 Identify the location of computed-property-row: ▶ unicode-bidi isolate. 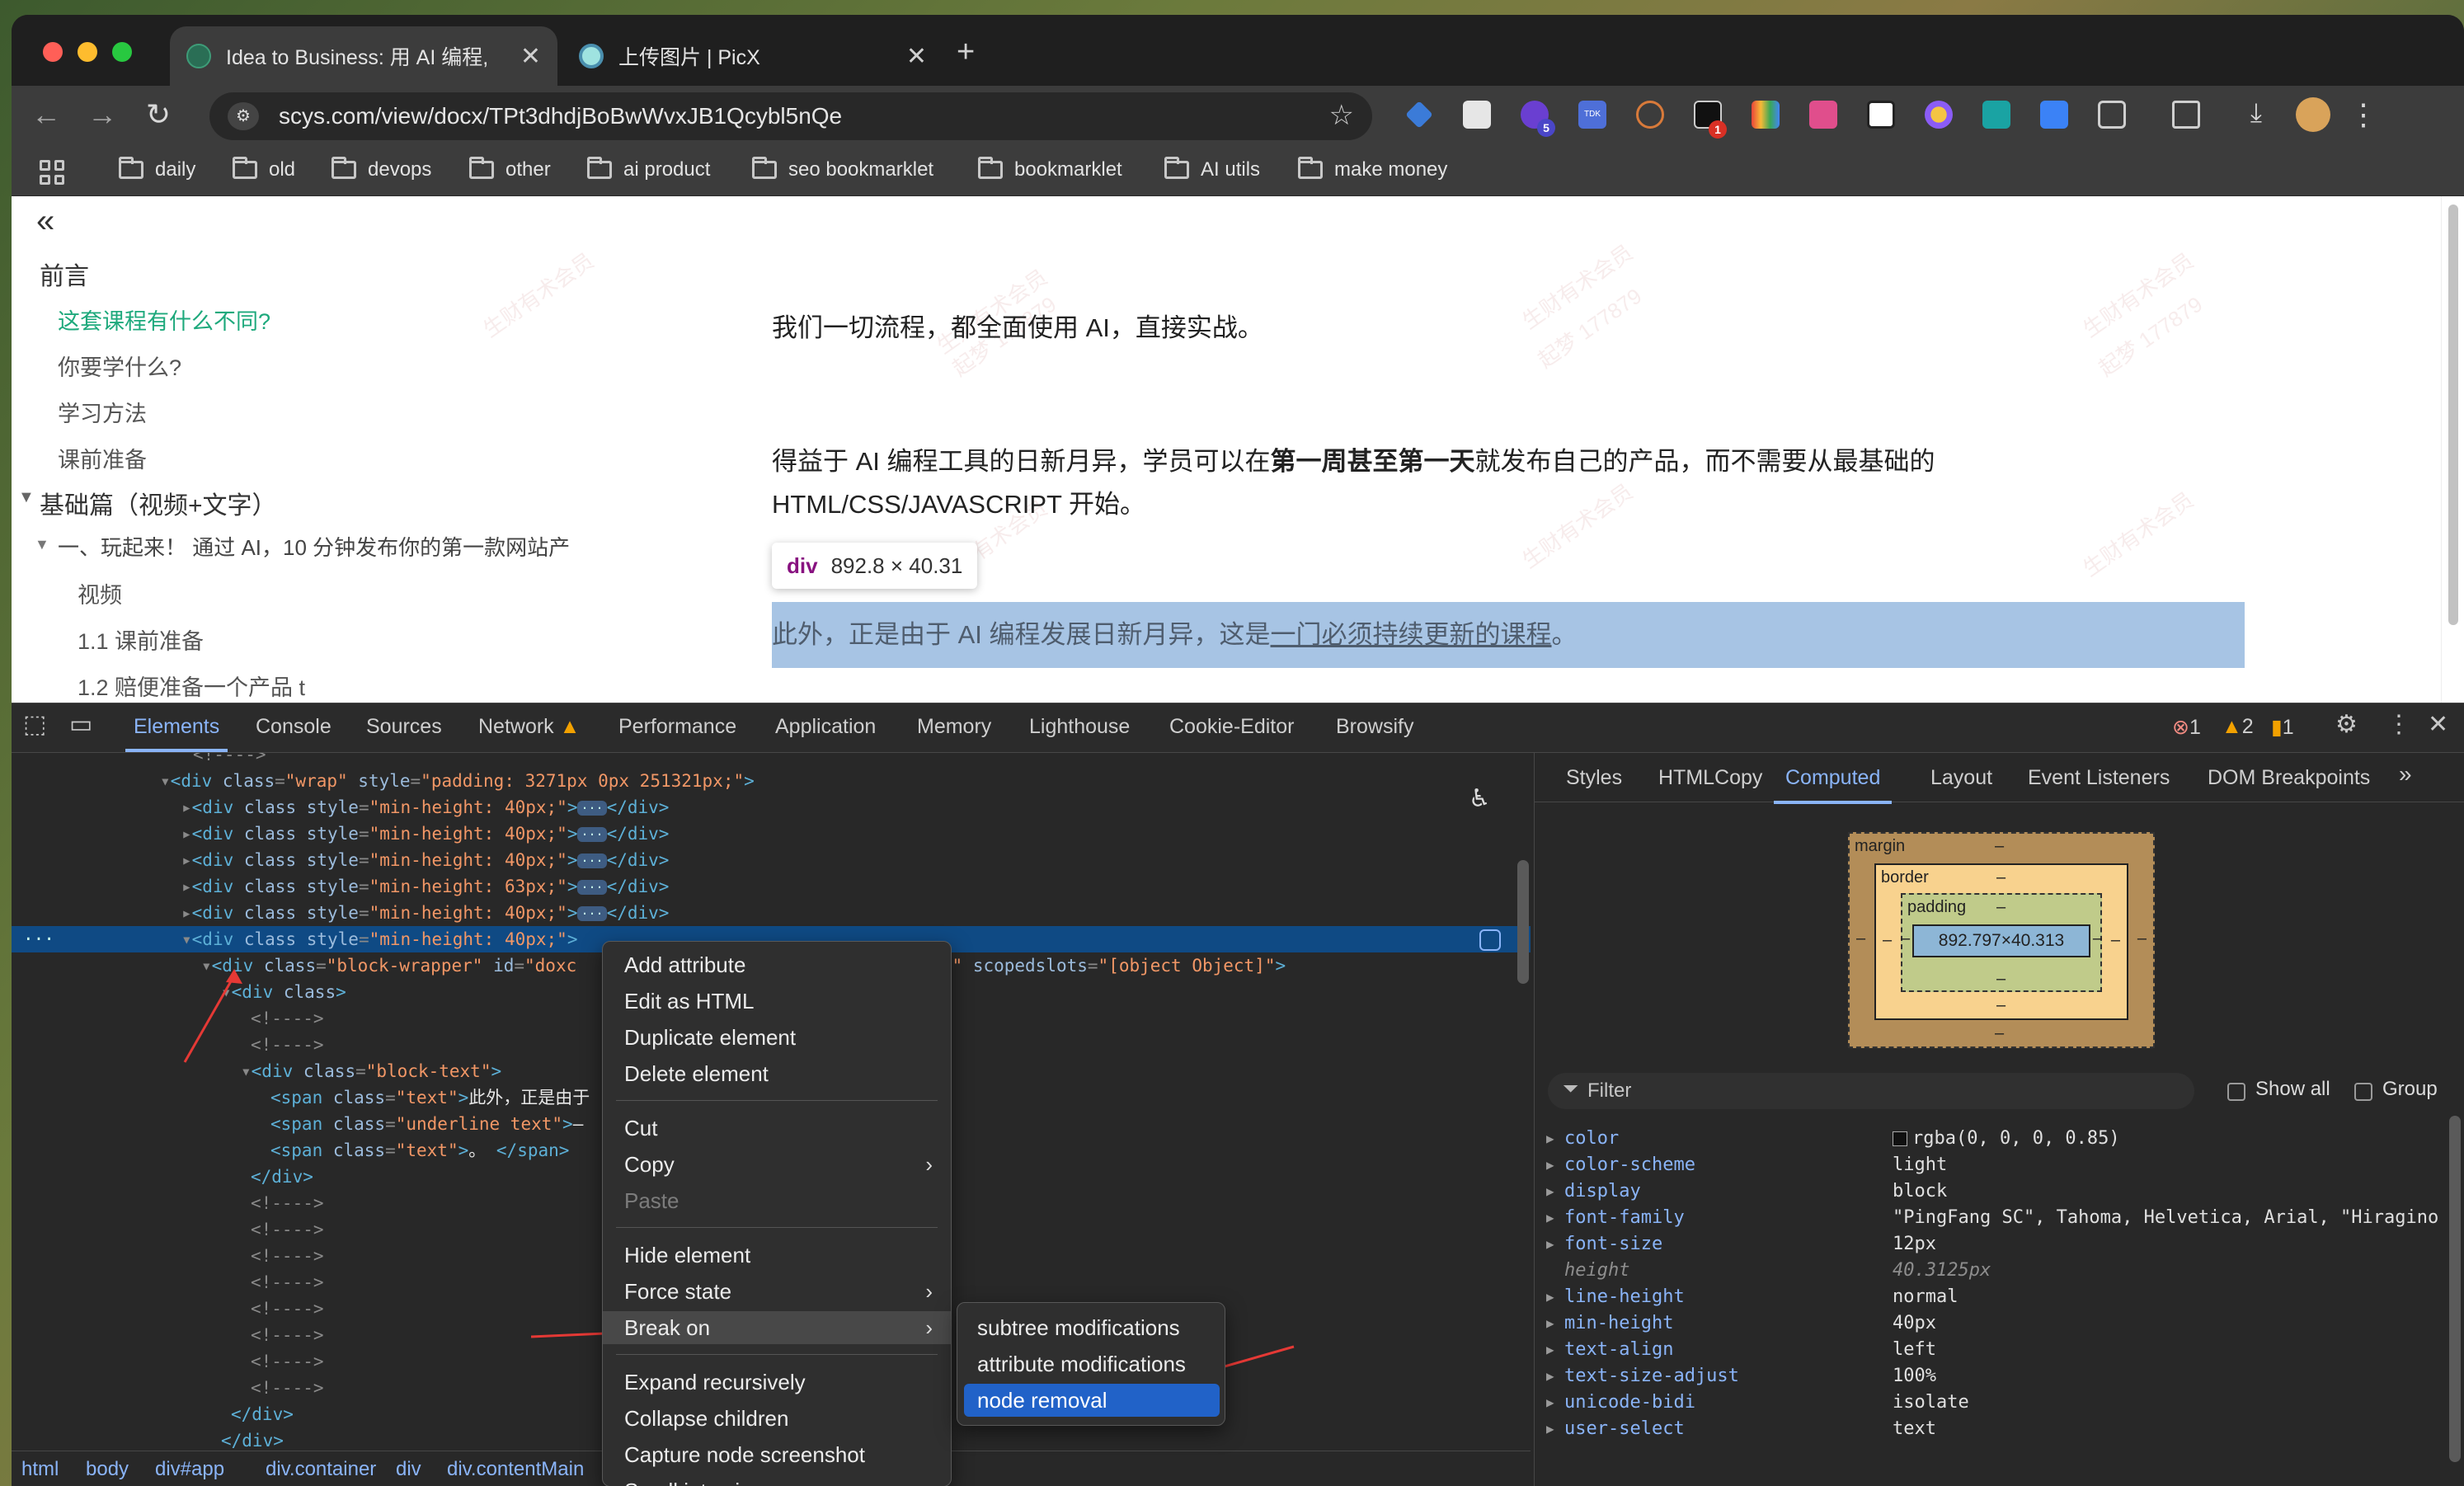
(1999, 1403).